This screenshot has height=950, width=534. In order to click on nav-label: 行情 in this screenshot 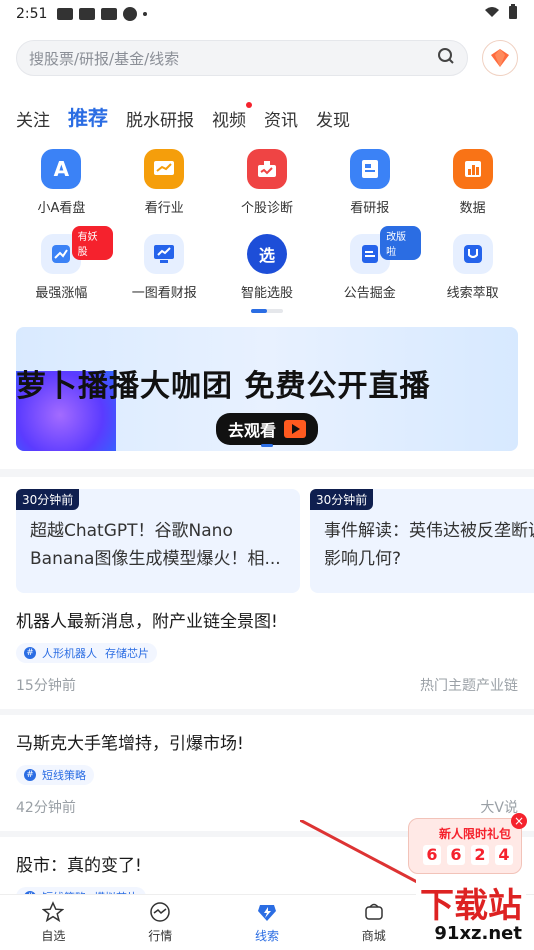, I will do `click(160, 936)`.